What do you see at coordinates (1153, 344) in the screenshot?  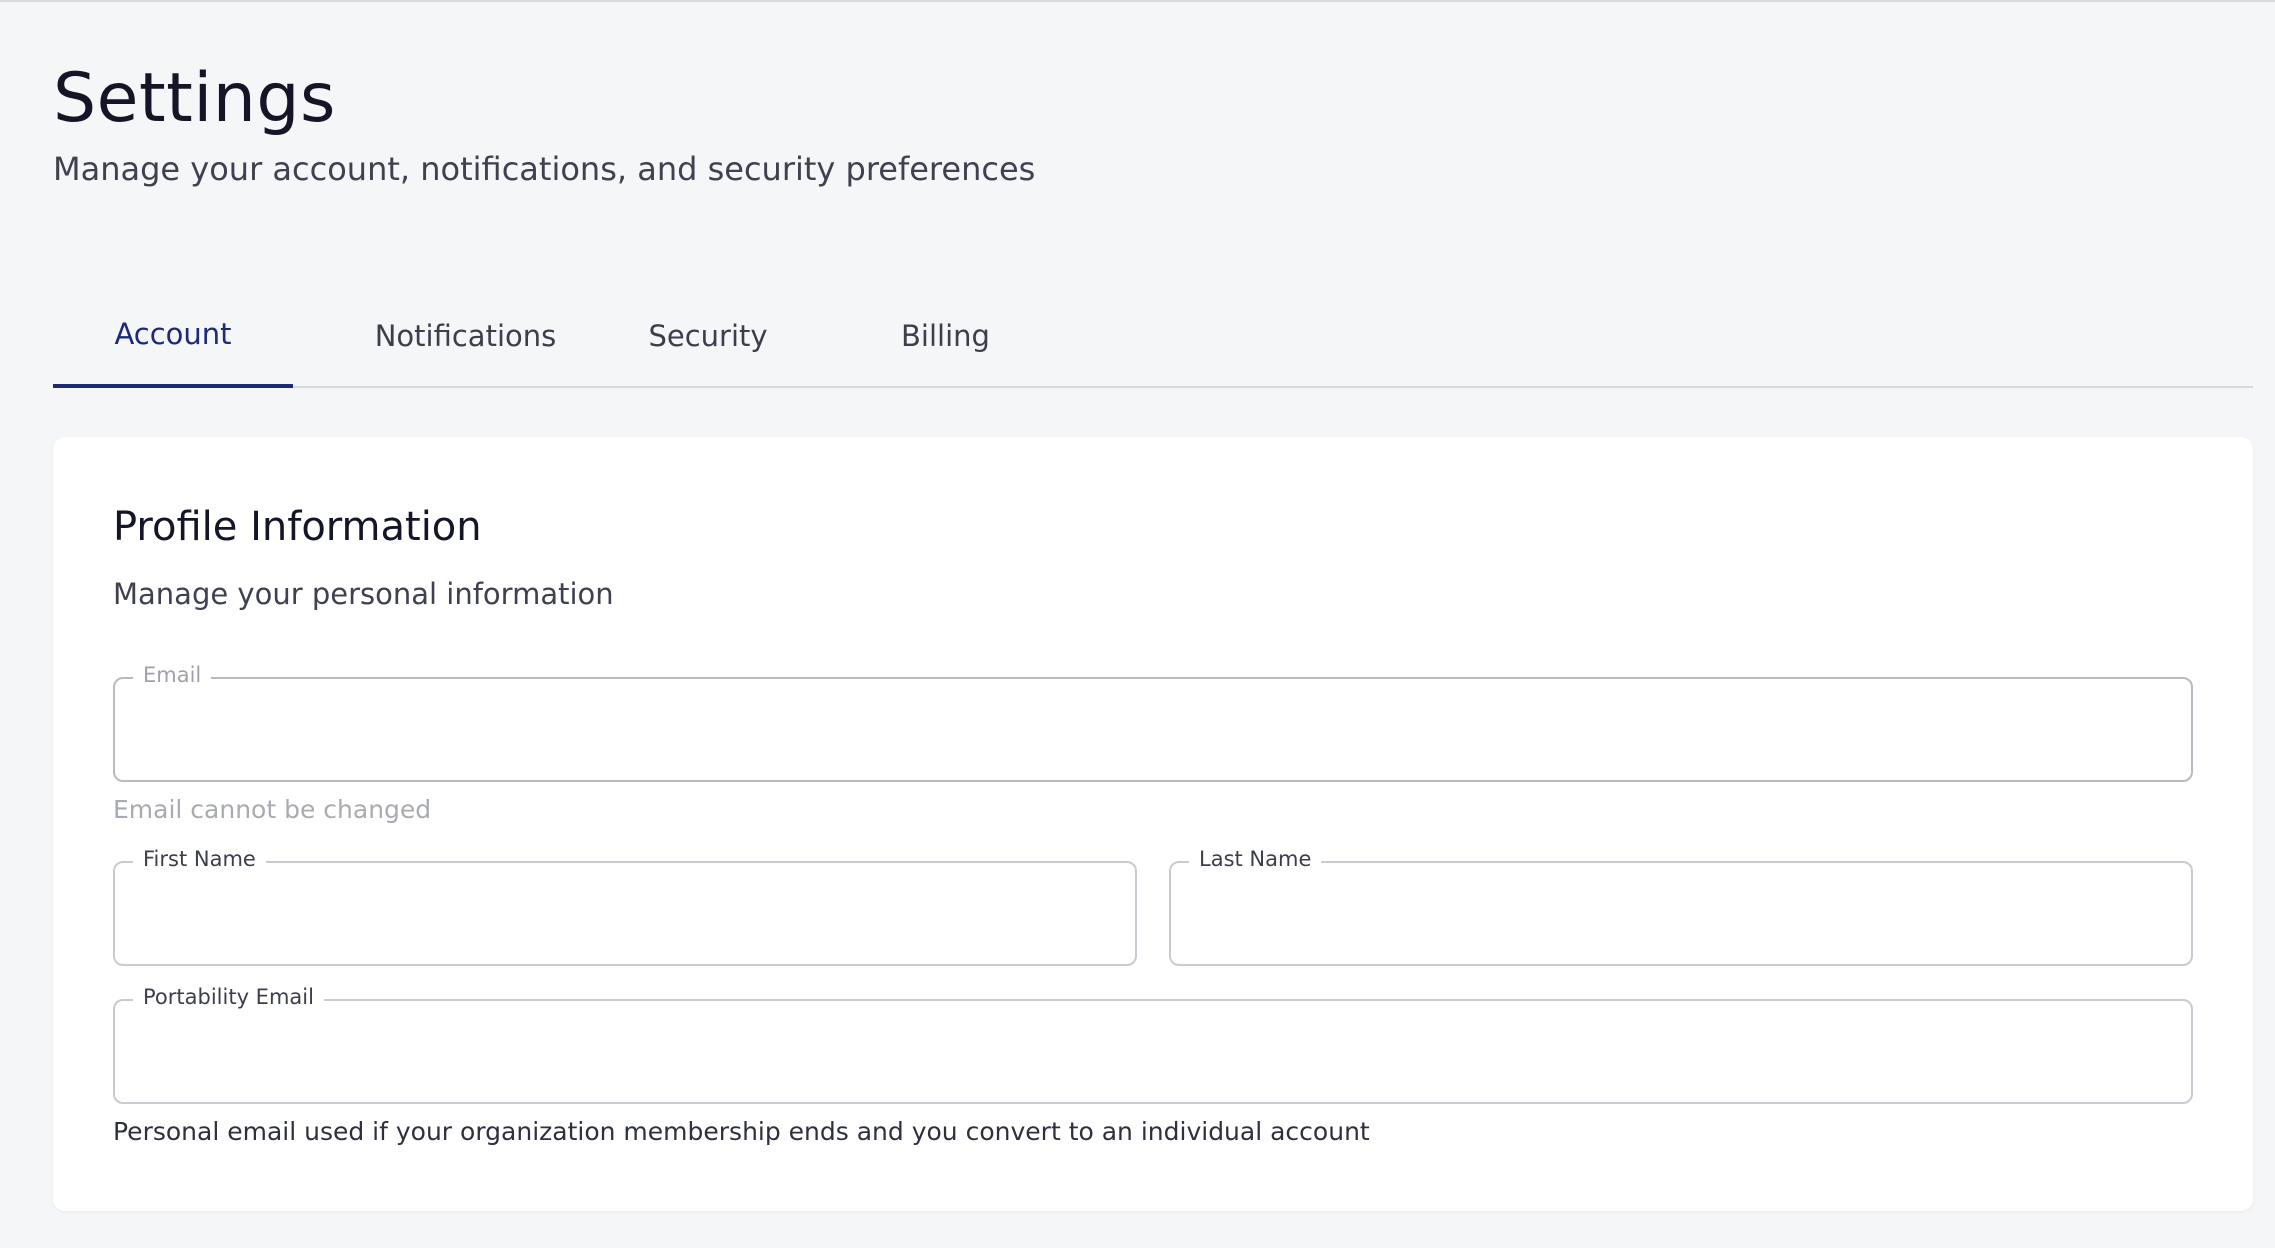 I see `settings-tabs: Account Notifications Security Billing` at bounding box center [1153, 344].